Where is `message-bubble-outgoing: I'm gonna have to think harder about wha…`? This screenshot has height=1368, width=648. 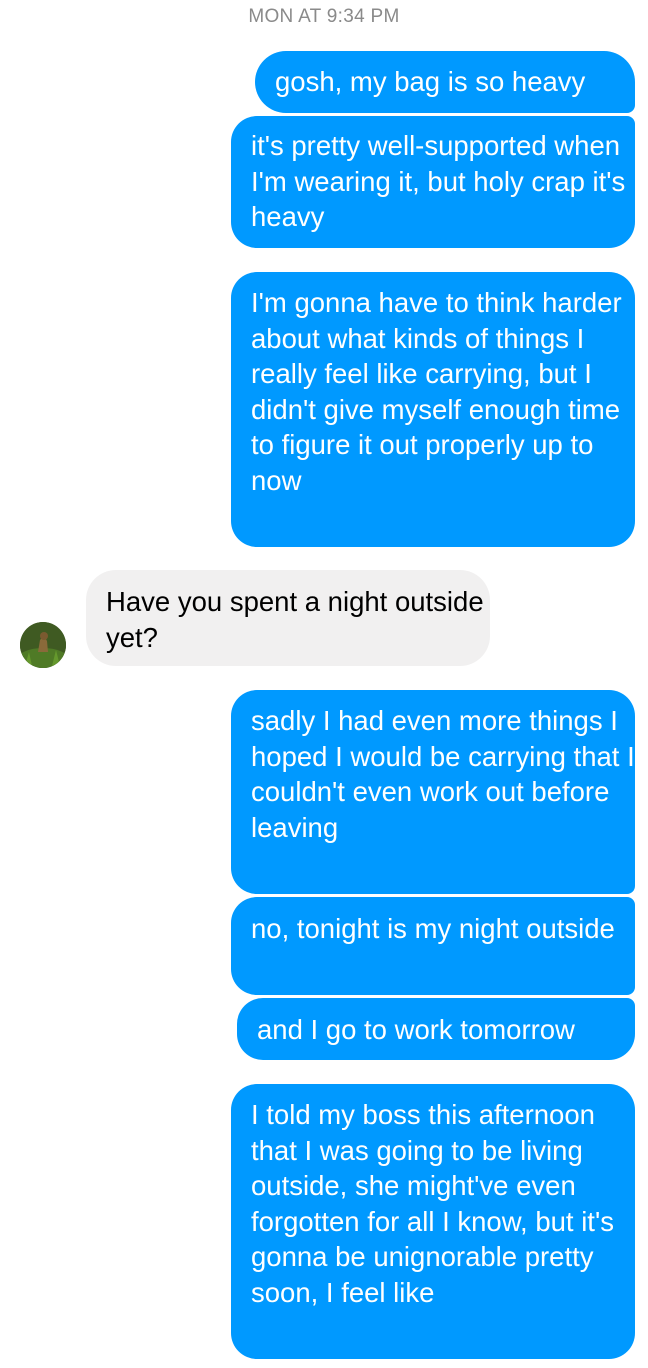 message-bubble-outgoing: I'm gonna have to think harder about wha… is located at coordinates (433, 409).